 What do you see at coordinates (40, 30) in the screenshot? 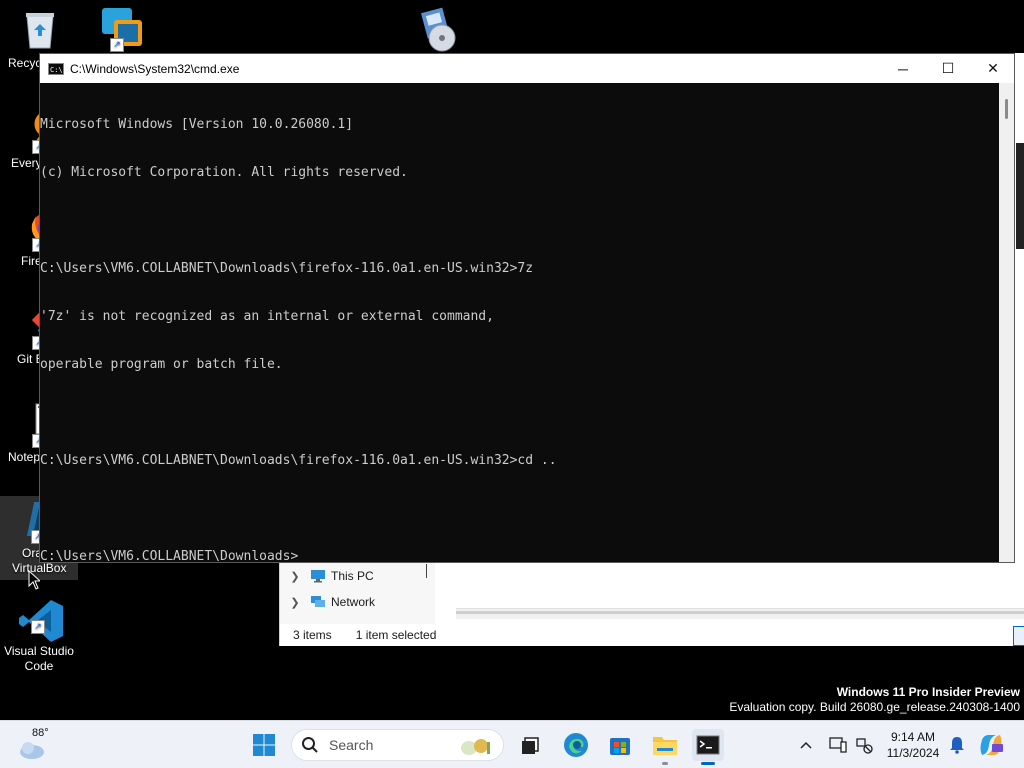
I see `recycle-bin-icon` at bounding box center [40, 30].